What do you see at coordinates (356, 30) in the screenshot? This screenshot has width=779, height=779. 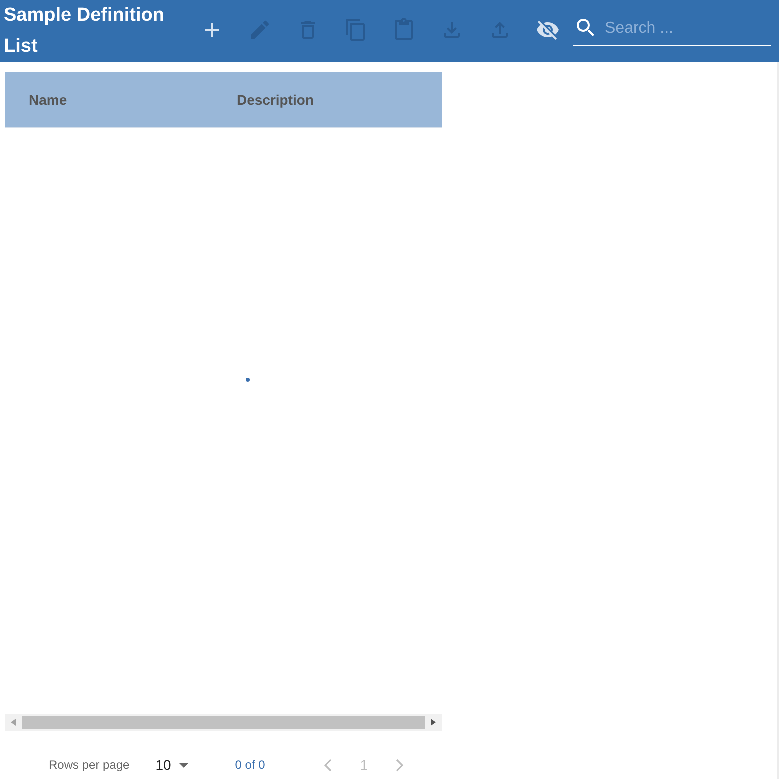 I see `copy-icon` at bounding box center [356, 30].